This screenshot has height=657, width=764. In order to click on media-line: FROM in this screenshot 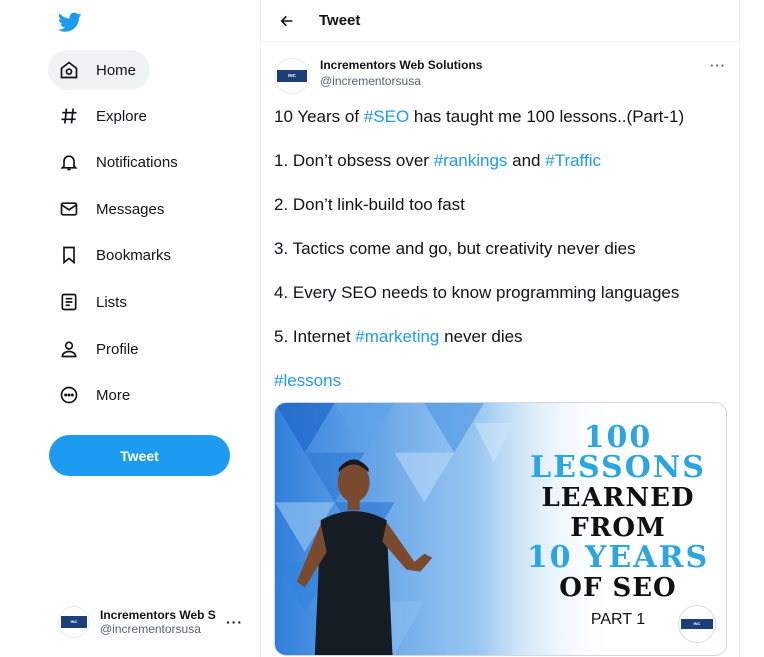, I will do `click(618, 528)`.